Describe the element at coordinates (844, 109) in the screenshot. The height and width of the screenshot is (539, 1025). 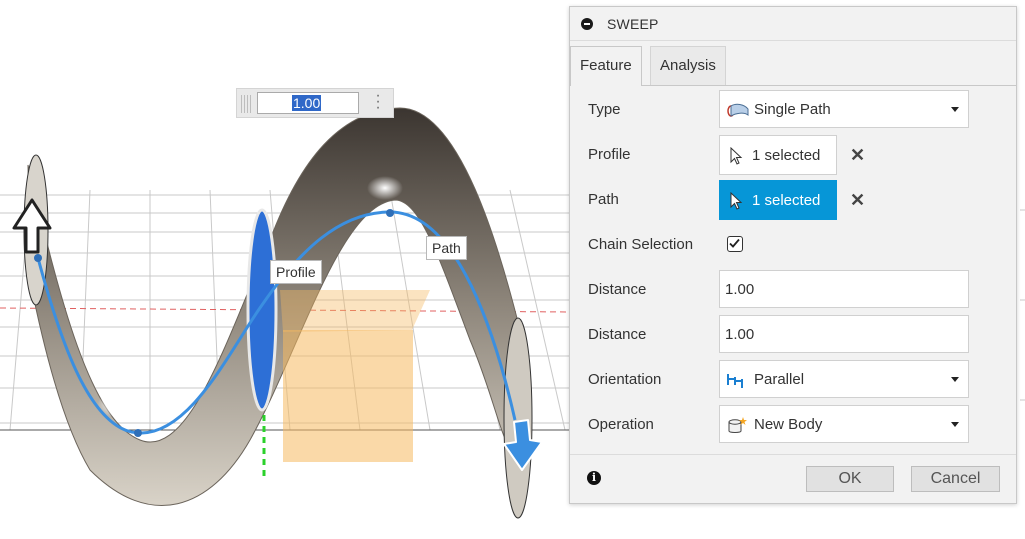
I see `type-dropdown: Single Path` at that location.